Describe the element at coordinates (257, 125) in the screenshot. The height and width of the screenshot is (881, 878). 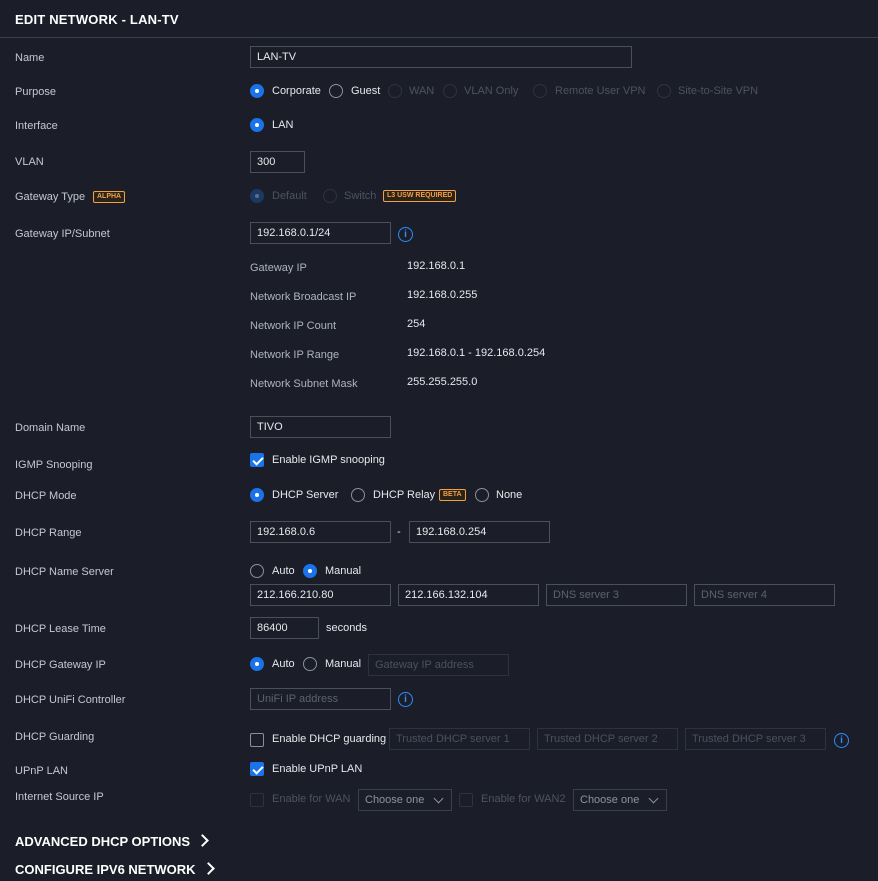
I see `interface-lan-radio` at that location.